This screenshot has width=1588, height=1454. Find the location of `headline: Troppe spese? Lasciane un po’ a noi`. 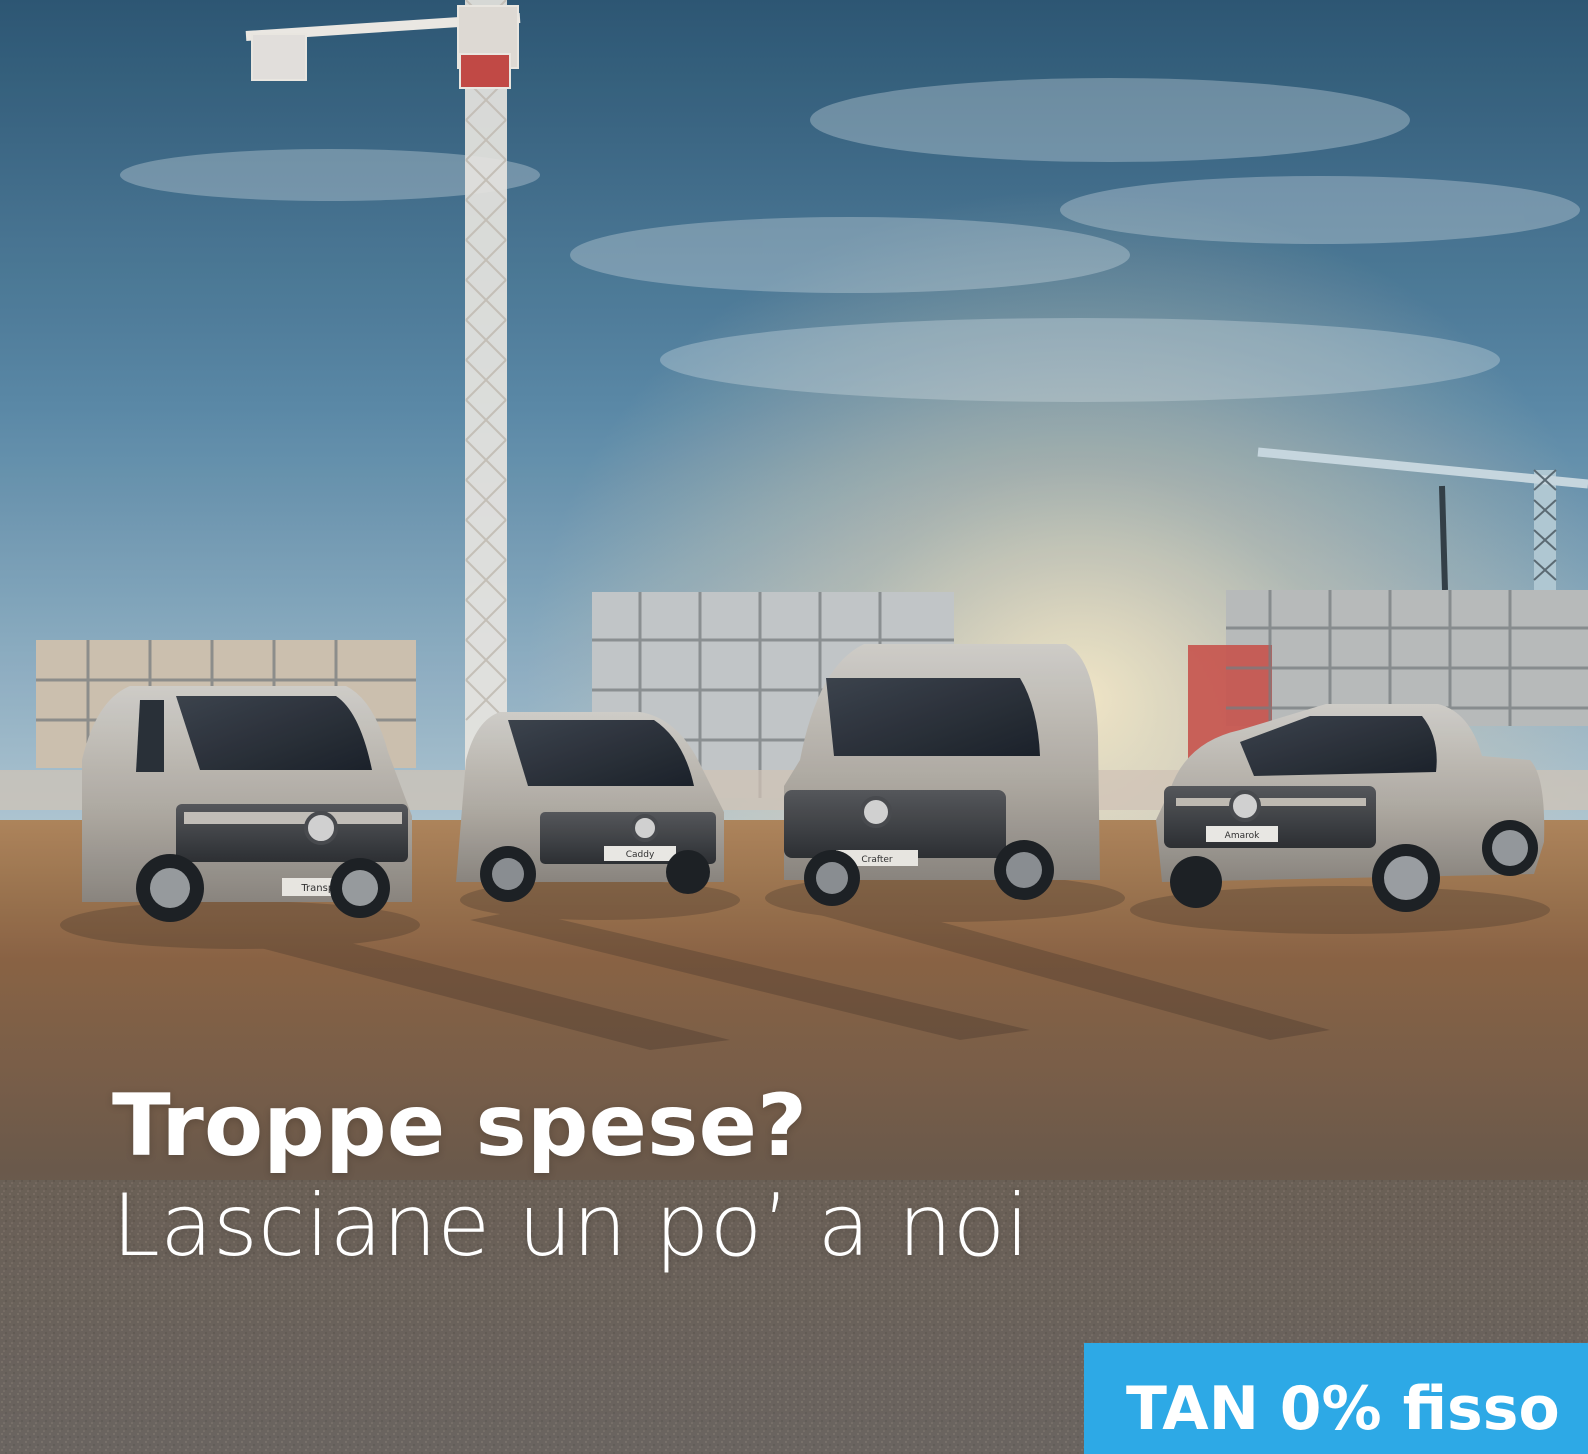

headline: Troppe spese? Lasciane un po’ a noi is located at coordinates (571, 1176).